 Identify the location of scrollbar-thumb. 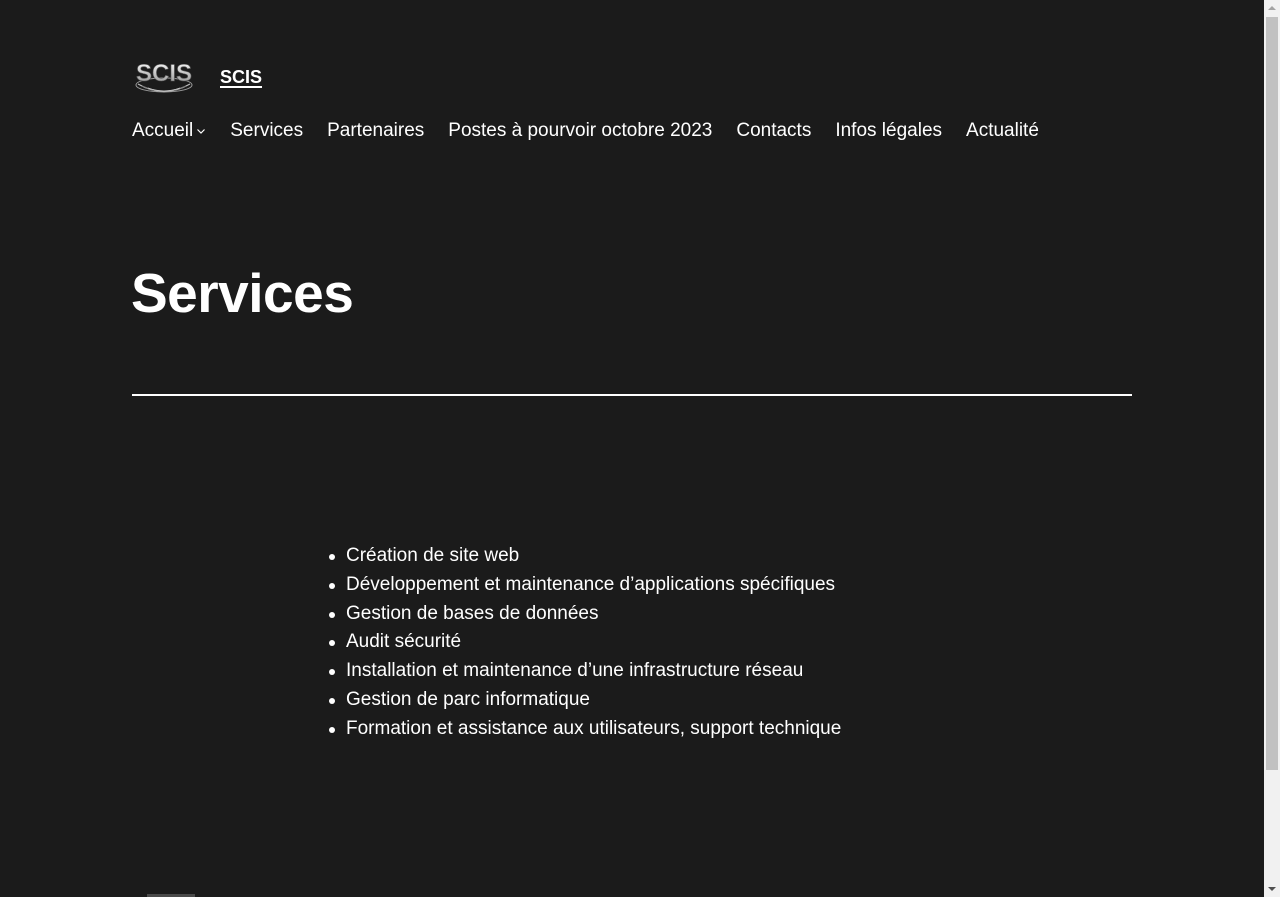
(1272, 393).